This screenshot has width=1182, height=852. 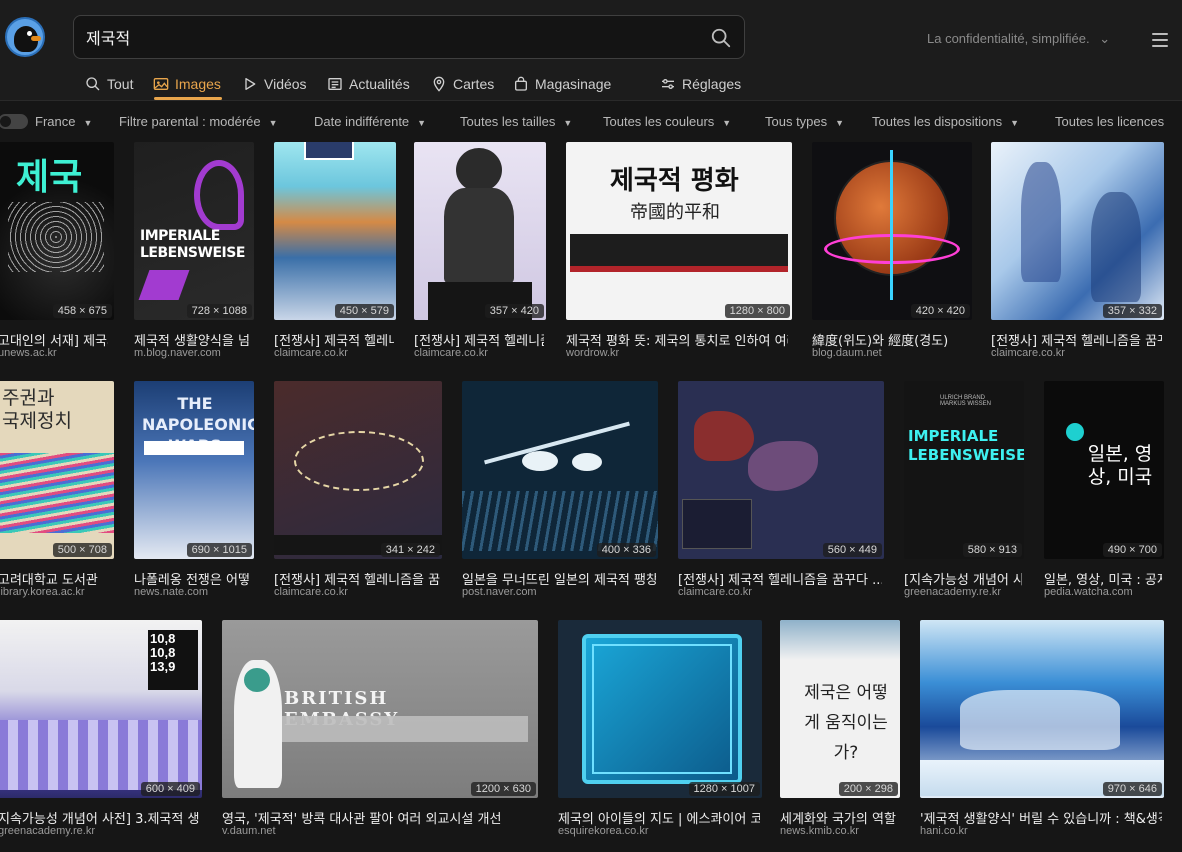 I want to click on map-pin-icon, so click(x=439, y=84).